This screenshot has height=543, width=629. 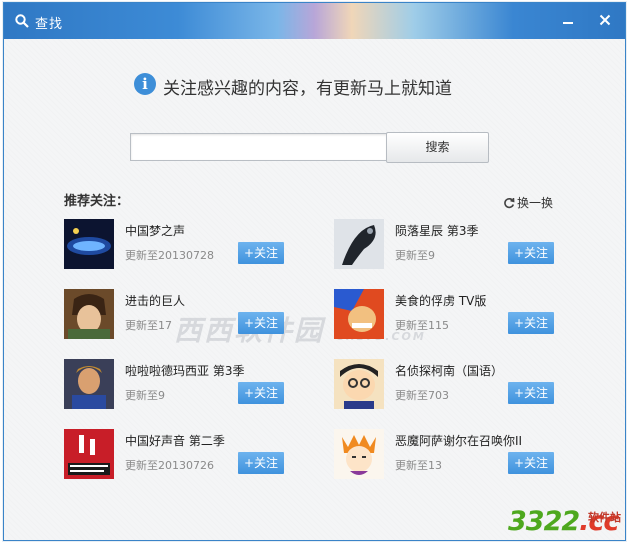 I want to click on item-title: 中国梦之声, so click(x=155, y=231).